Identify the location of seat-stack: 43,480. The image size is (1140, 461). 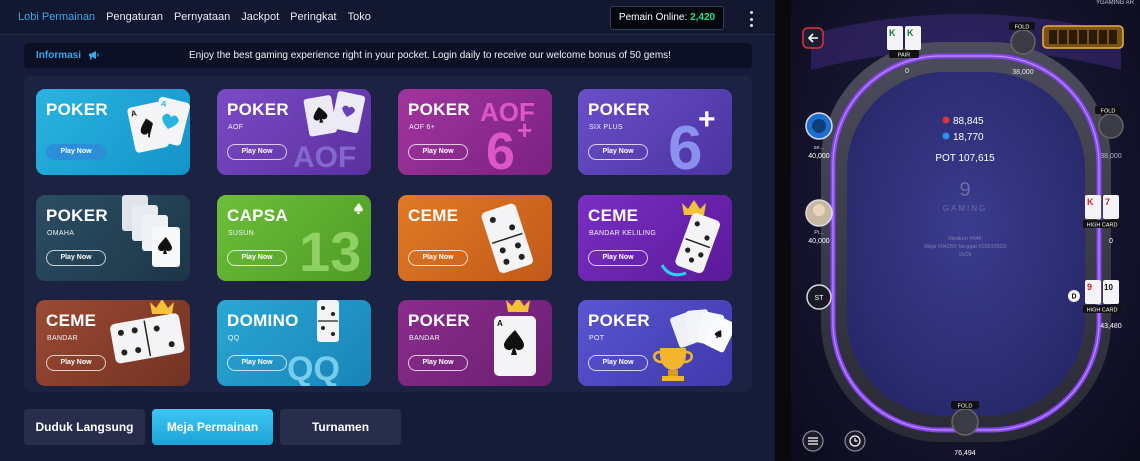
(1111, 326).